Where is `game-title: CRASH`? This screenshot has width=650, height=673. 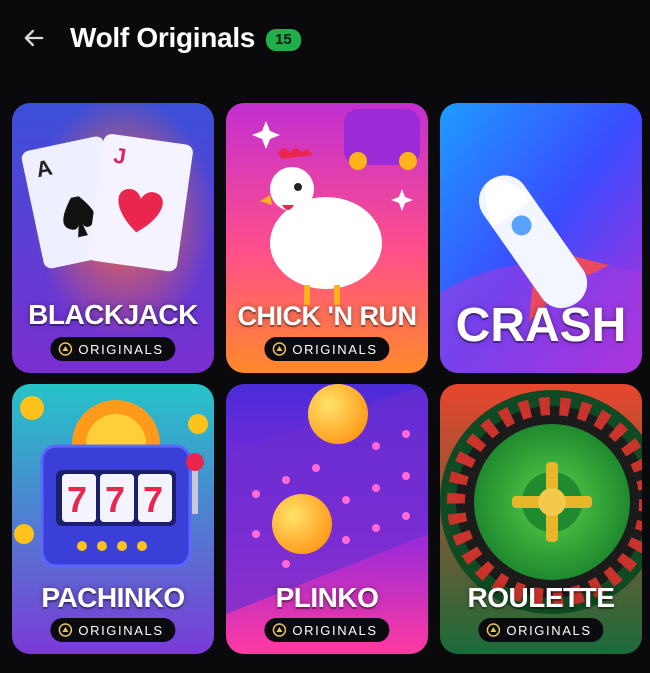 game-title: CRASH is located at coordinates (541, 325).